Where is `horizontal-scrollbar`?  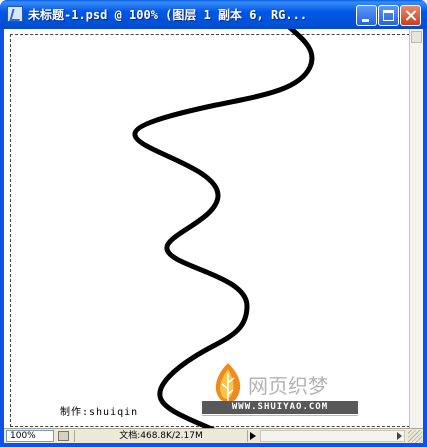
horizontal-scrollbar is located at coordinates (332, 436).